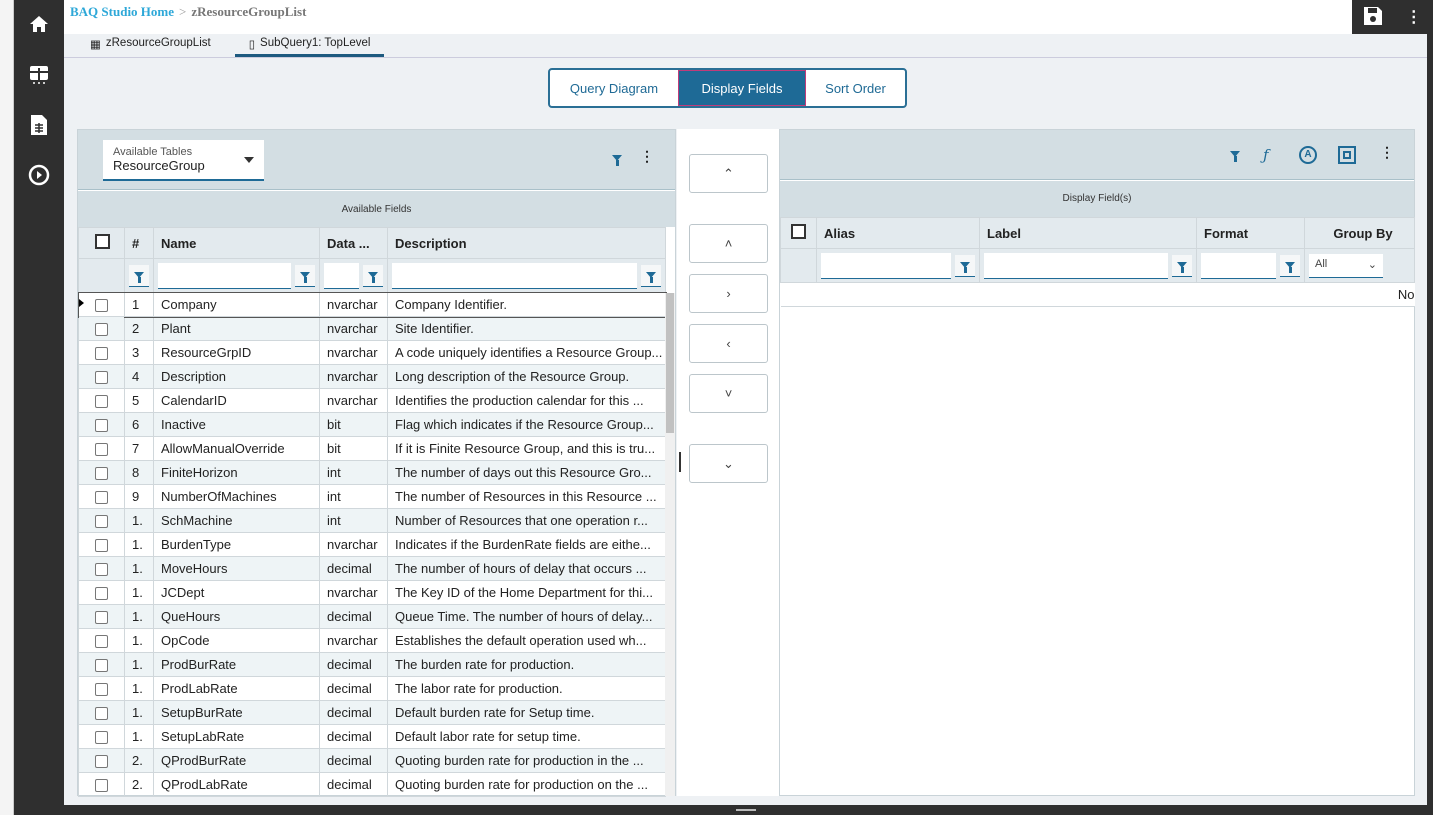 This screenshot has height=815, width=1433. What do you see at coordinates (139, 784) in the screenshot?
I see `cell-number: 2.` at bounding box center [139, 784].